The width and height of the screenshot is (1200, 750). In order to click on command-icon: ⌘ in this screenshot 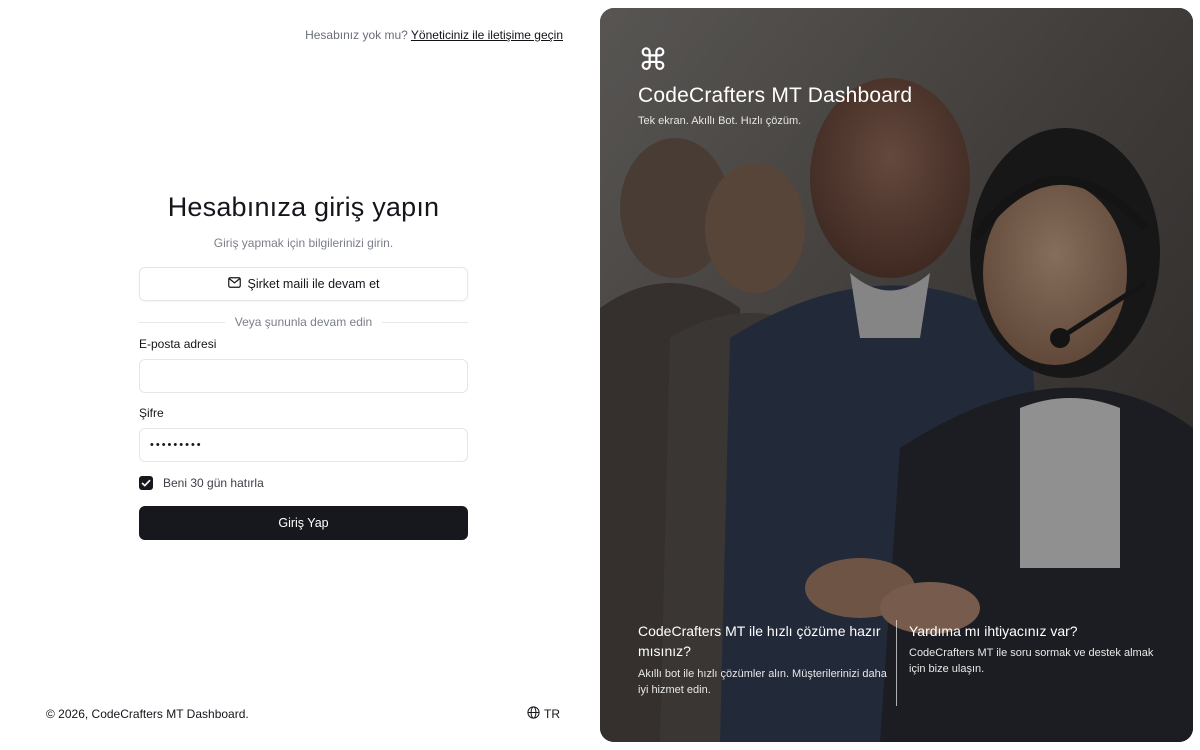, I will do `click(653, 60)`.